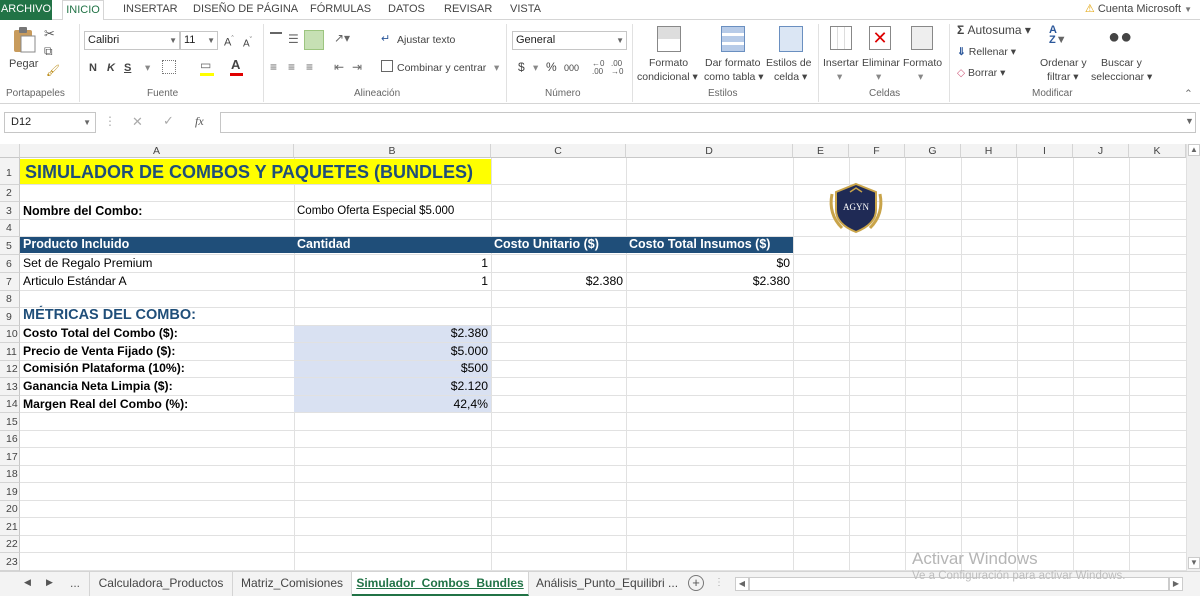 The height and width of the screenshot is (596, 1200). I want to click on copy-icon: ⧉, so click(48, 51).